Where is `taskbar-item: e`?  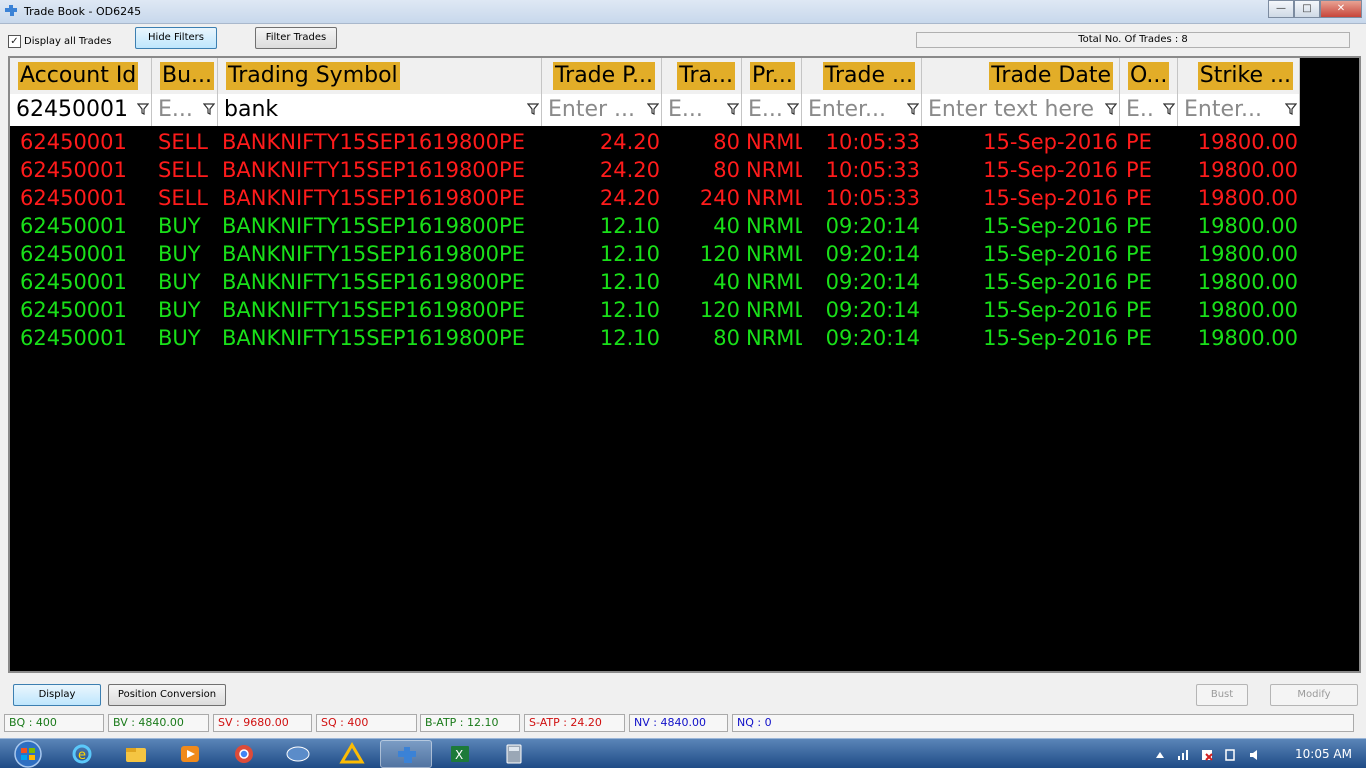
taskbar-item: e is located at coordinates (82, 754).